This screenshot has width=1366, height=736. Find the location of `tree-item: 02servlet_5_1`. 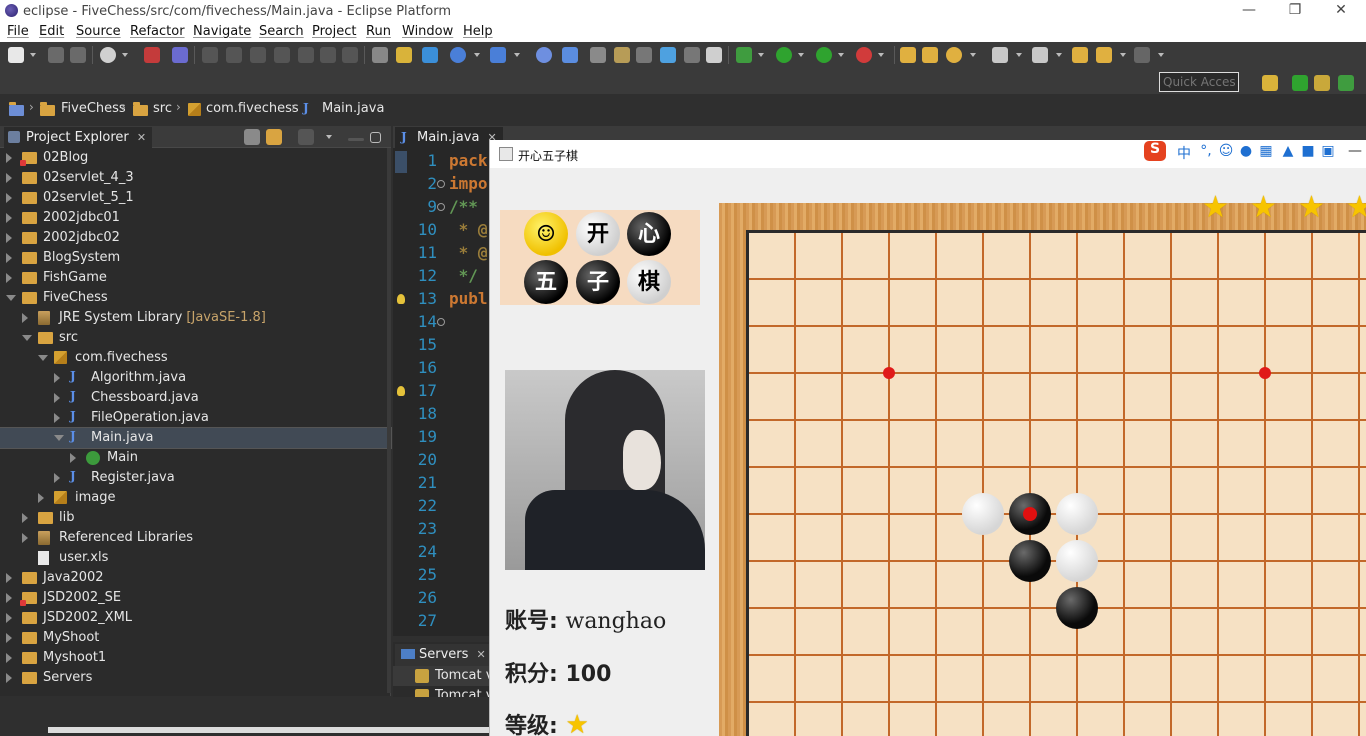

tree-item: 02servlet_5_1 is located at coordinates (195, 198).